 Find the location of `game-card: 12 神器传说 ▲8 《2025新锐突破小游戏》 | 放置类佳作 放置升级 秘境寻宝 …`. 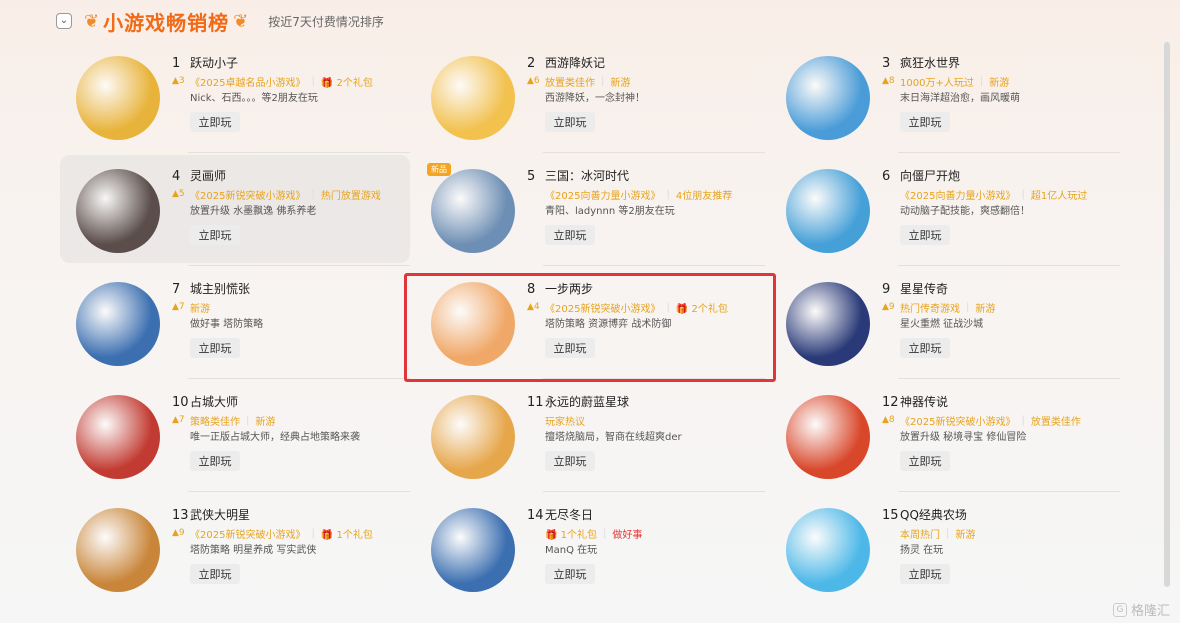

game-card: 12 神器传说 ▲8 《2025新锐突破小游戏》 | 放置类佳作 放置升级 秘境寻宝 … is located at coordinates (945, 436).